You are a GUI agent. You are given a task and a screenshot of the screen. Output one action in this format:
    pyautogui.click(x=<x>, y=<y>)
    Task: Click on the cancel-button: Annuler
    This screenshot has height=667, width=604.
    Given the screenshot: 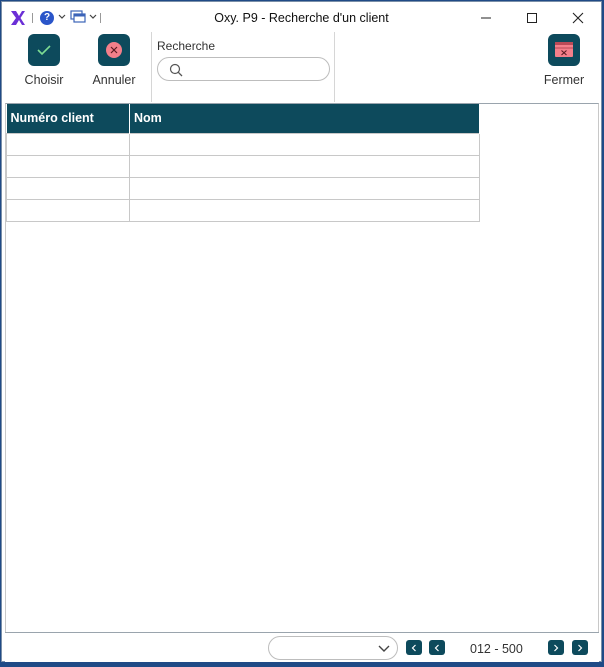 What is the action you would take?
    pyautogui.click(x=114, y=60)
    